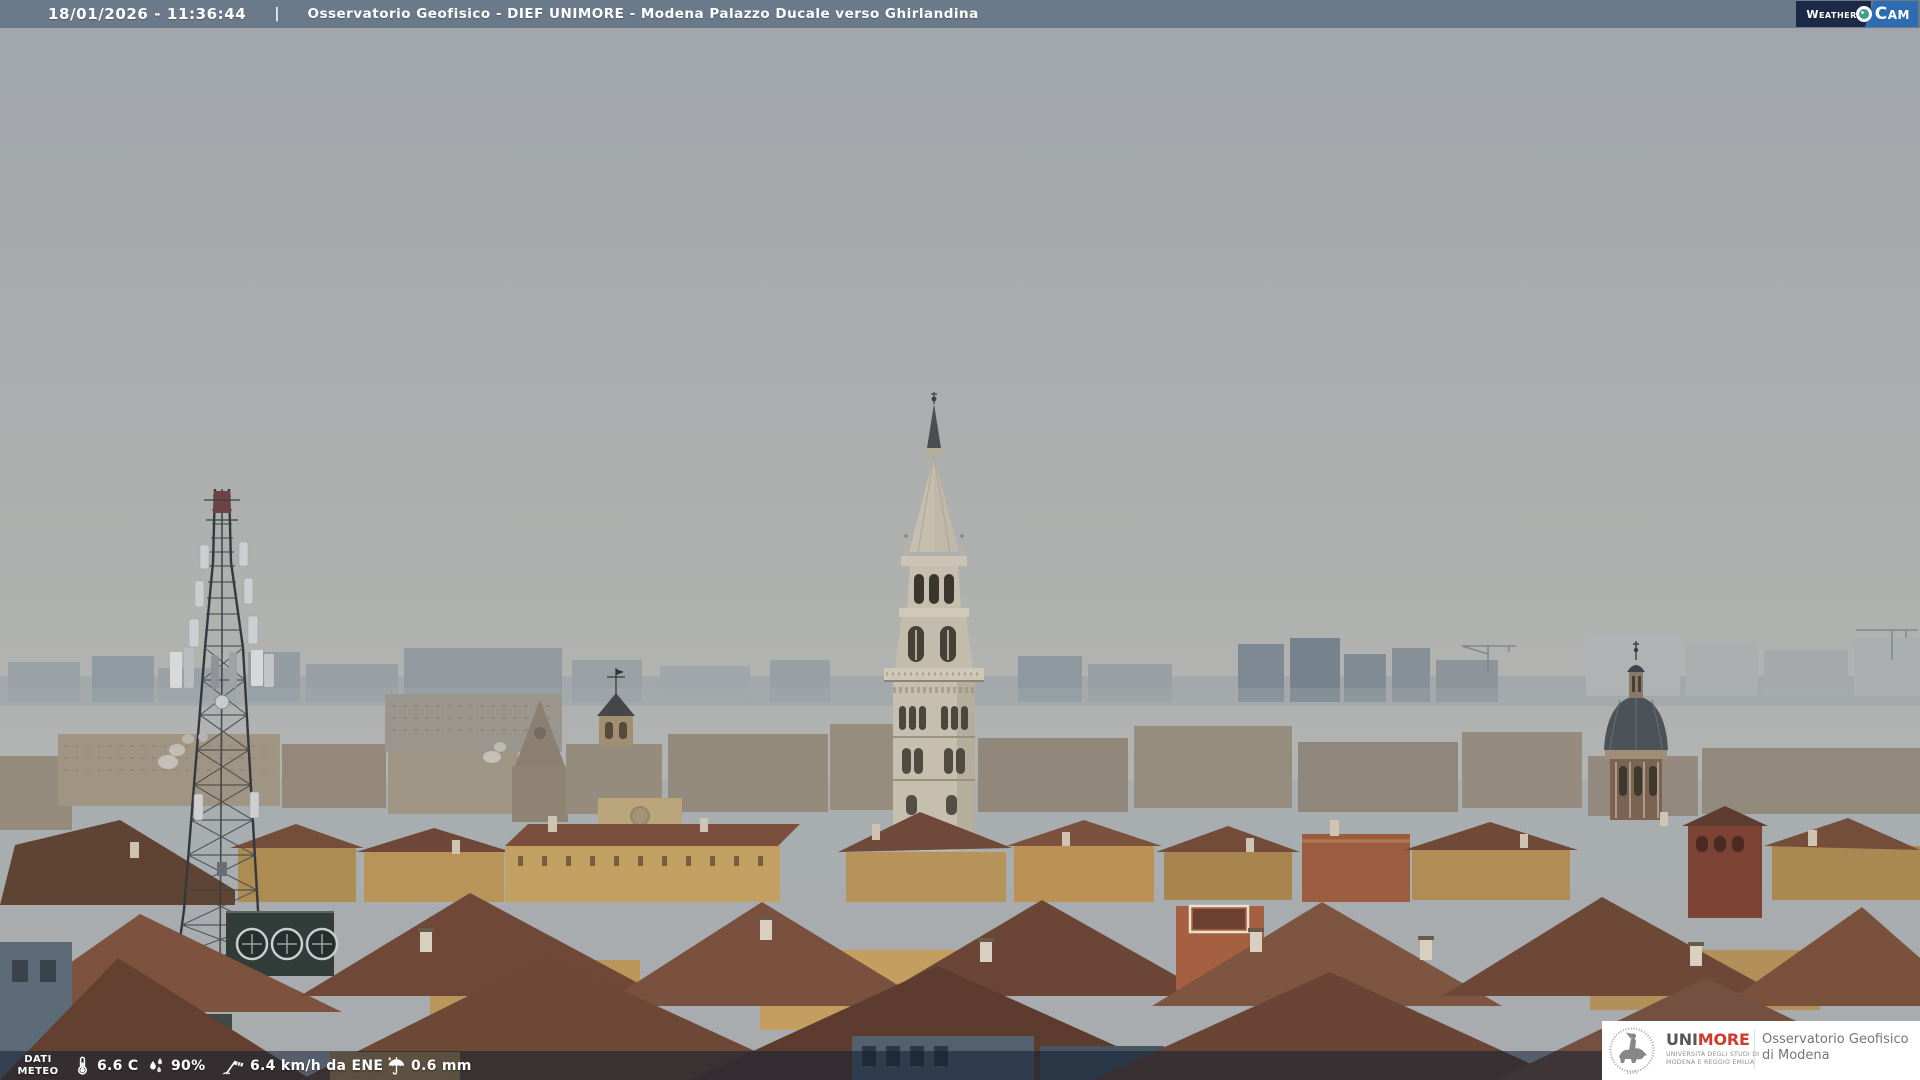  I want to click on windsock-icon, so click(233, 1067).